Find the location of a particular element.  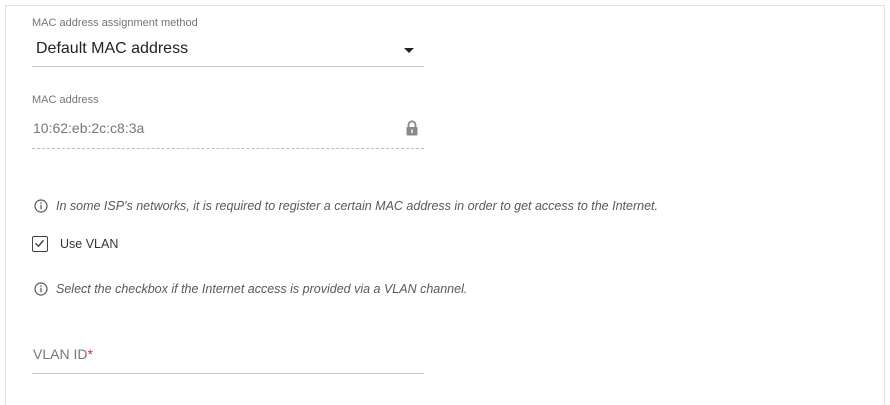

mac-address-value: 10:62:eb:2c:c8:3a is located at coordinates (89, 128).